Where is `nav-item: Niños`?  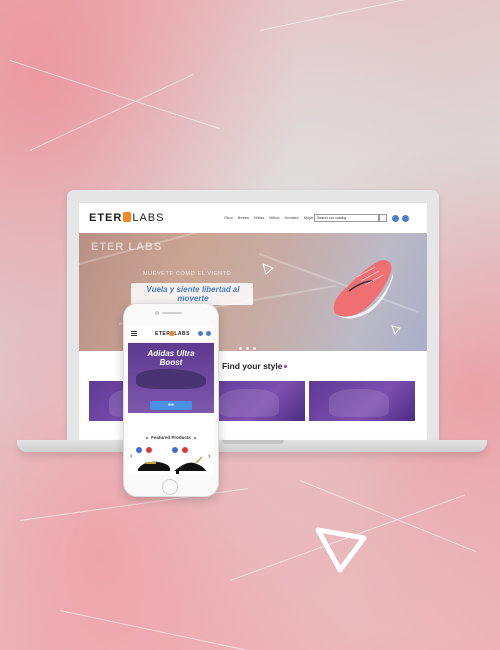
nav-item: Niños is located at coordinates (274, 217).